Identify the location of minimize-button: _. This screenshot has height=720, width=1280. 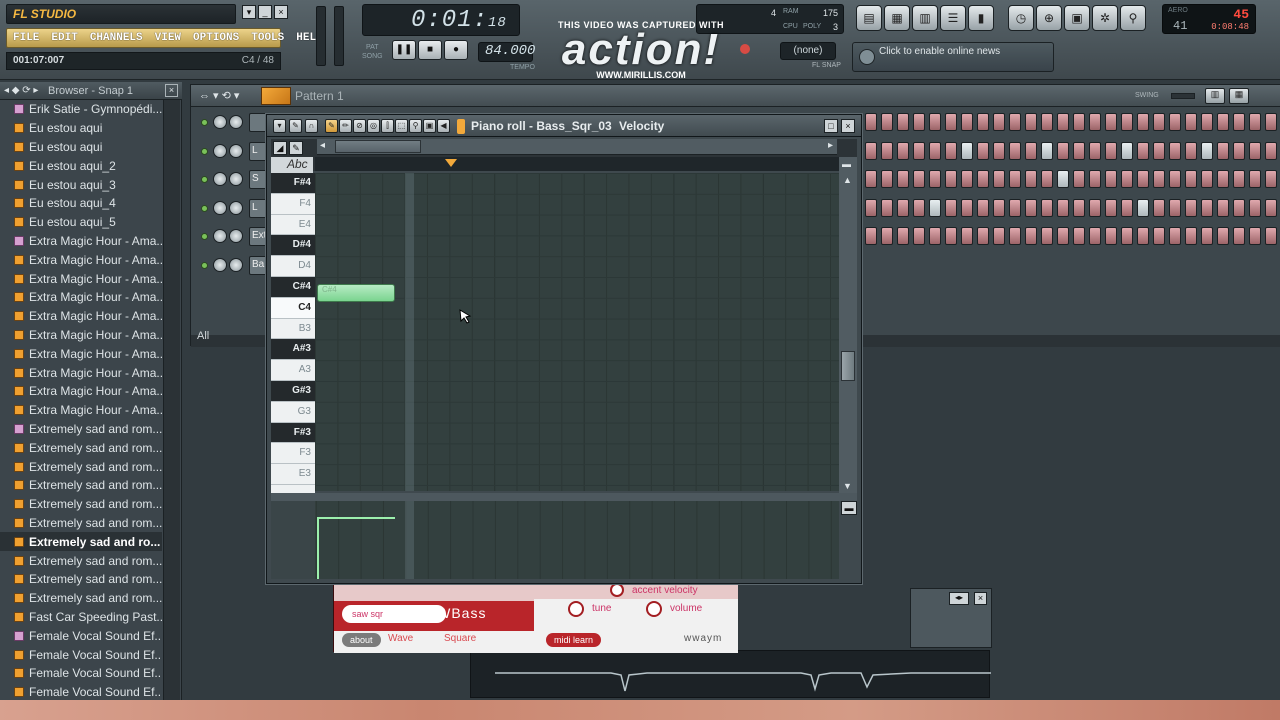
(265, 12).